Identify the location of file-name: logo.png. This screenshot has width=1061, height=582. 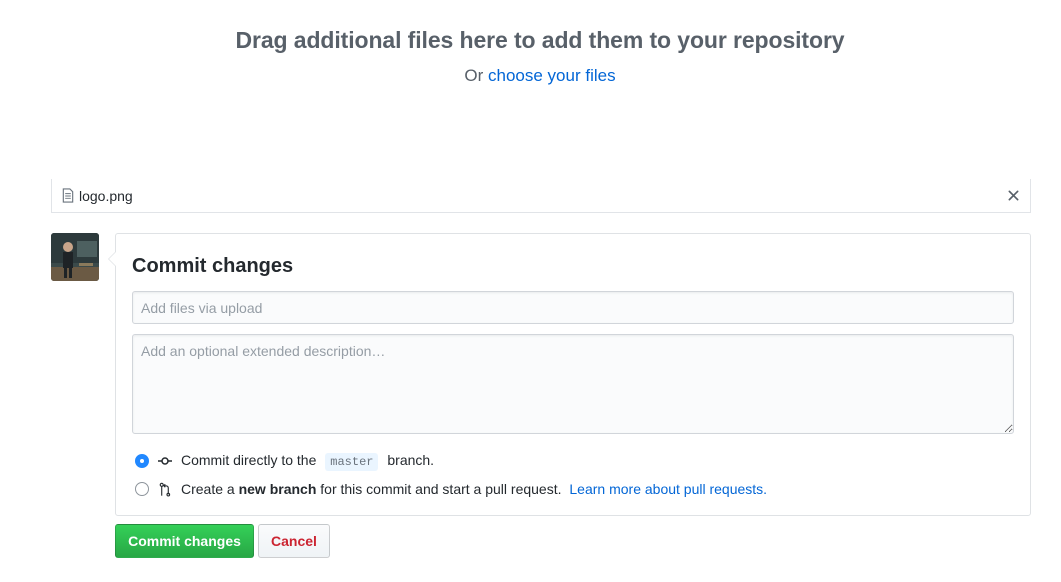
(106, 195).